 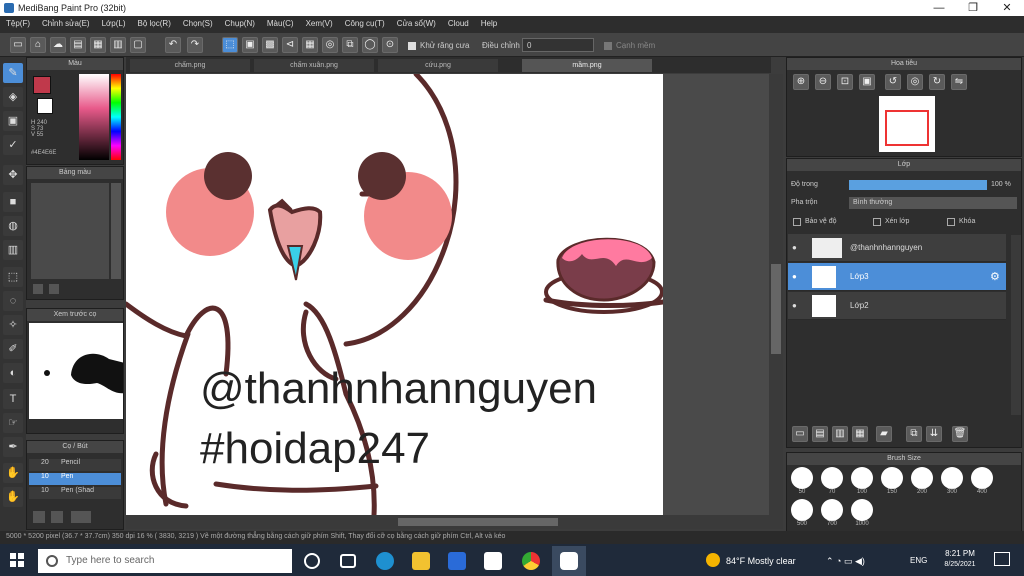 I want to click on vertical-scrollbar, so click(x=776, y=294).